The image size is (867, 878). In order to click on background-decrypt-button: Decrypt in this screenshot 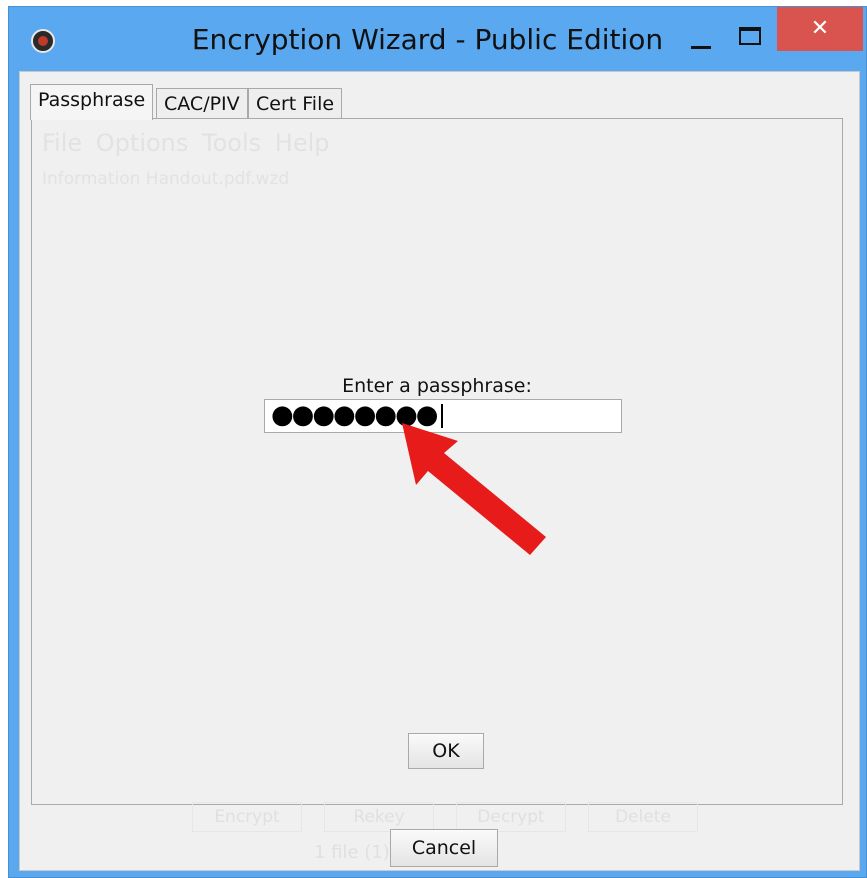, I will do `click(511, 817)`.